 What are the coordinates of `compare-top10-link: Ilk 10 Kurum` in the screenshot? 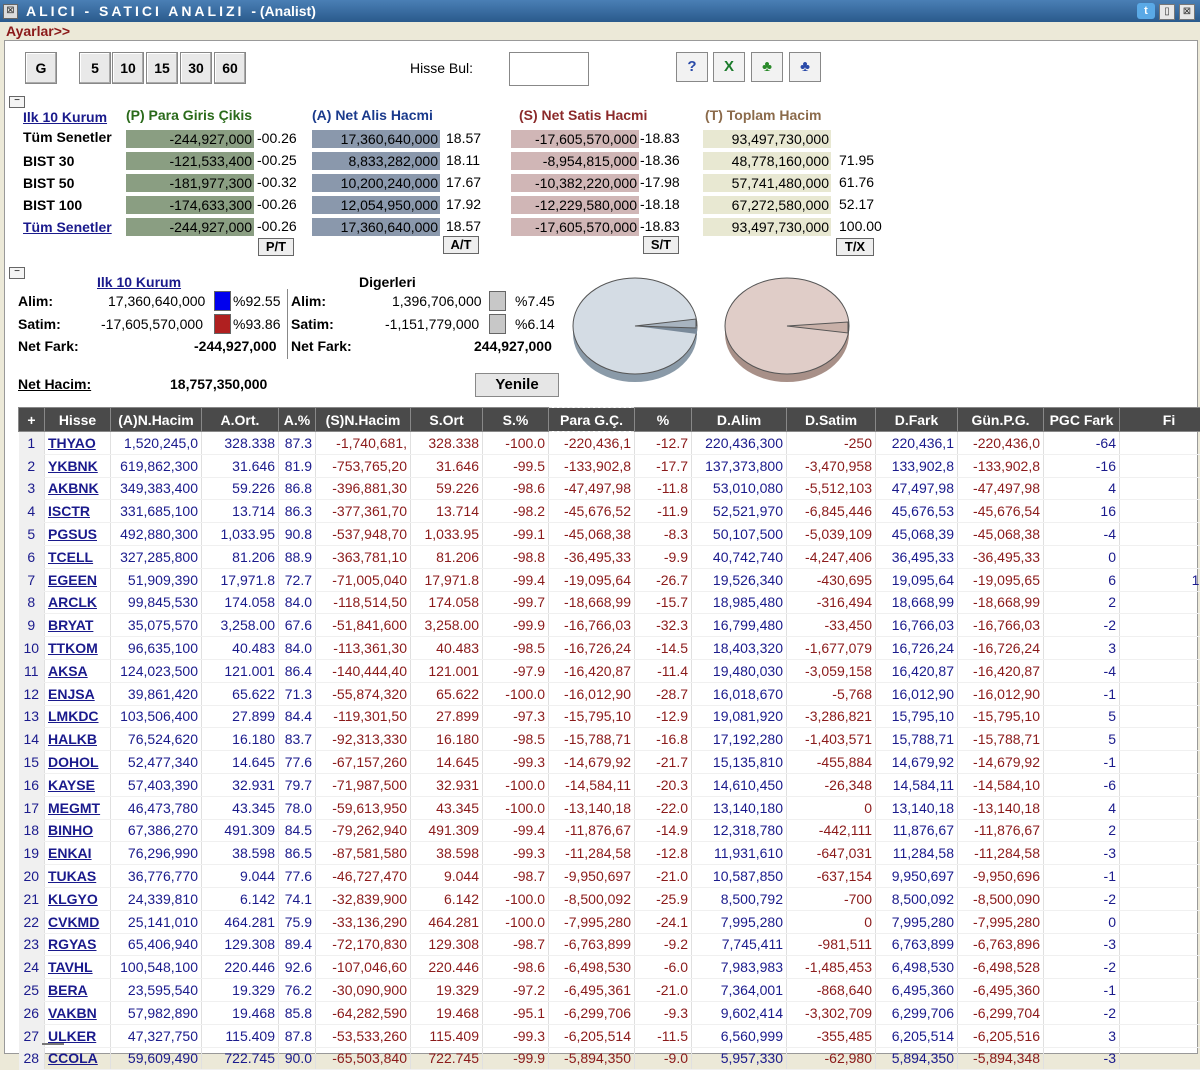 It's located at (139, 282).